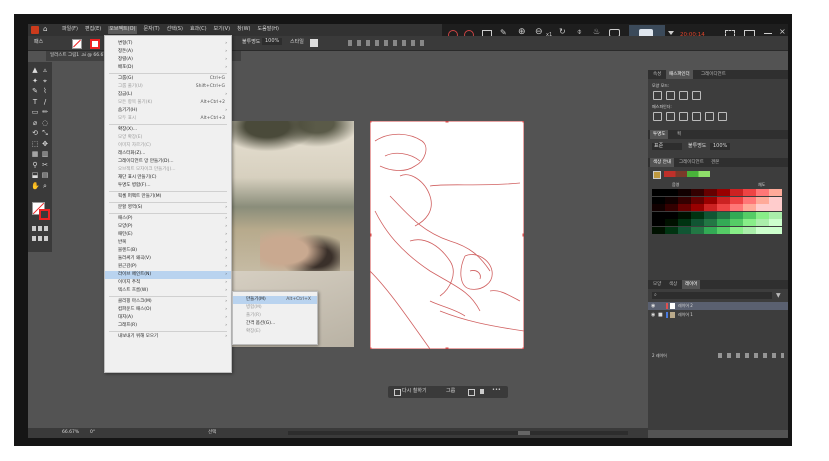 The width and height of the screenshot is (829, 461). What do you see at coordinates (670, 116) in the screenshot?
I see `trim-icon` at bounding box center [670, 116].